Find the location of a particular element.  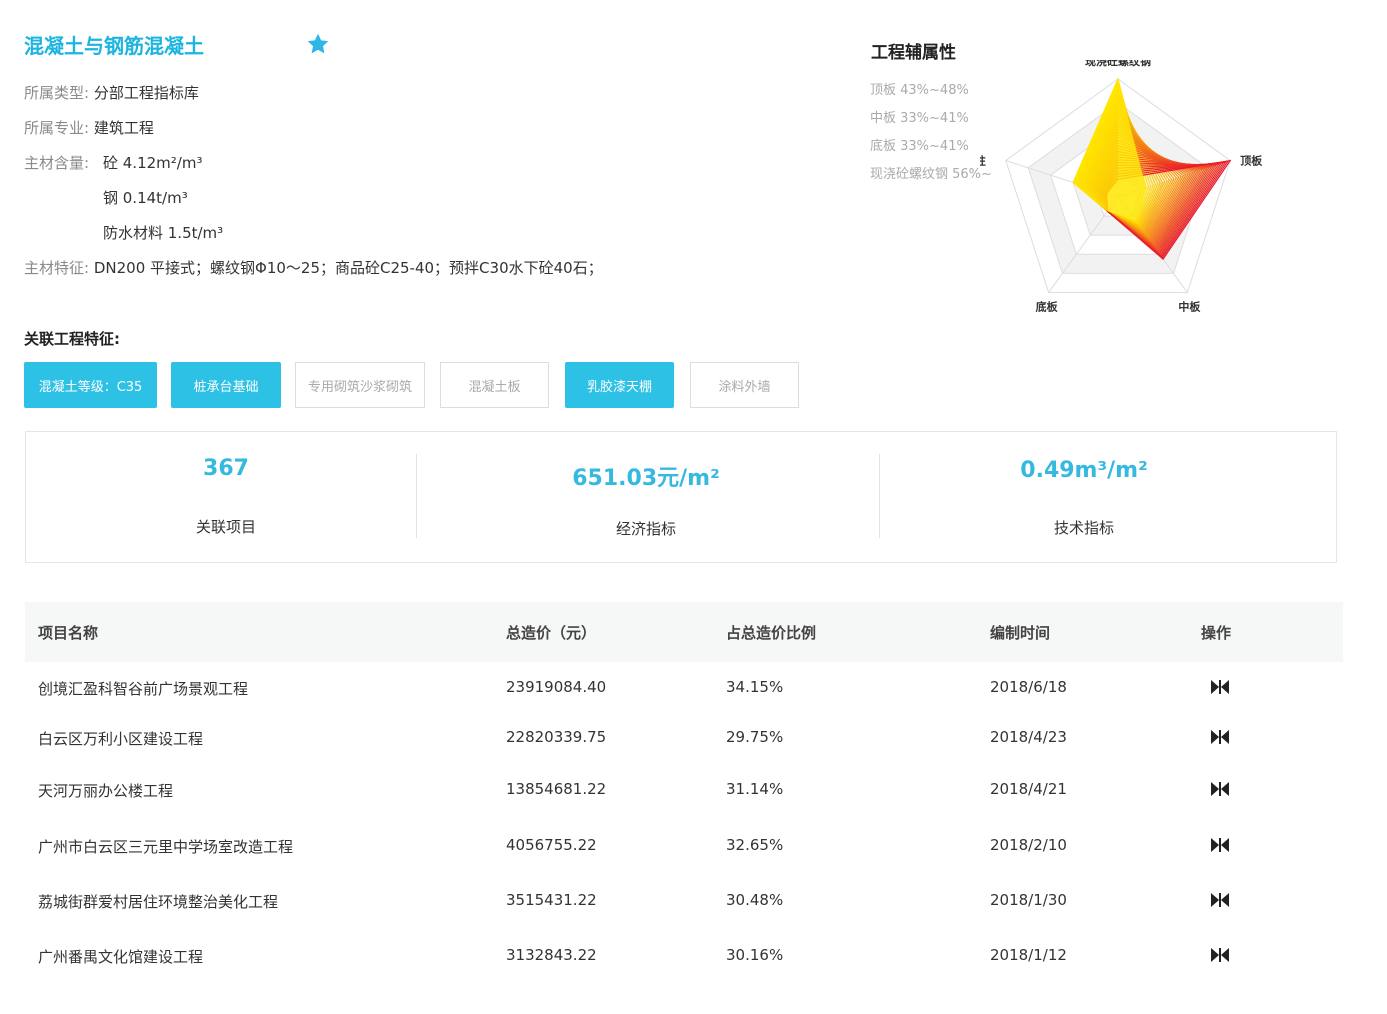

legend-item: 现浇砼螺纹钢 56%~ is located at coordinates (931, 174).